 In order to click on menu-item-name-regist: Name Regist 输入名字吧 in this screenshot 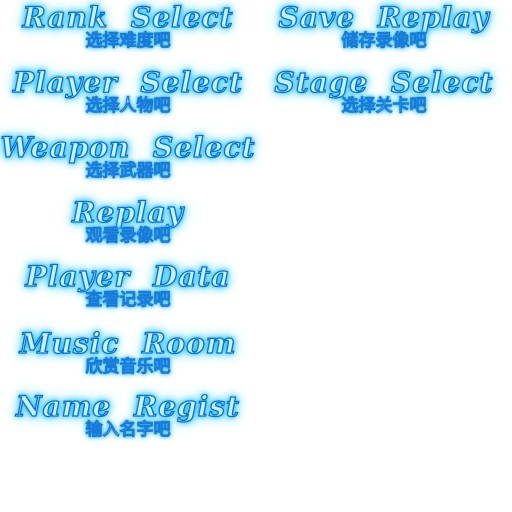, I will do `click(128, 415)`.